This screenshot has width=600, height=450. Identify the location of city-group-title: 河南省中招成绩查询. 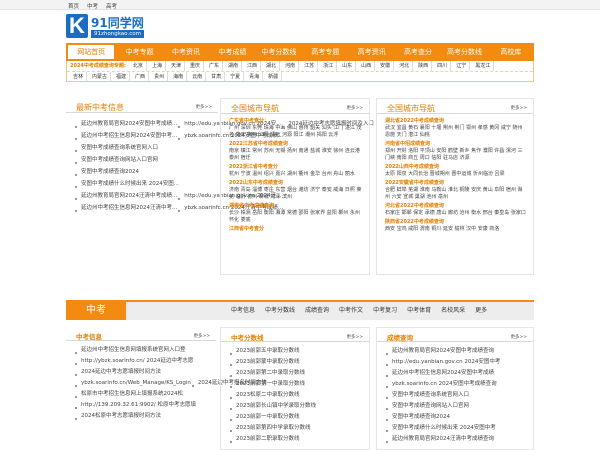
(456, 144).